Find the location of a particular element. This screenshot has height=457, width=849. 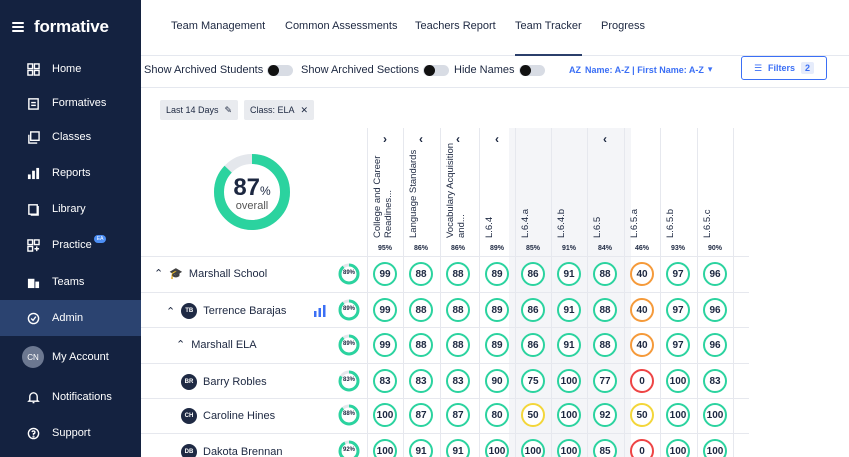

sidebar-item-notifications: Notifications is located at coordinates (70, 397).